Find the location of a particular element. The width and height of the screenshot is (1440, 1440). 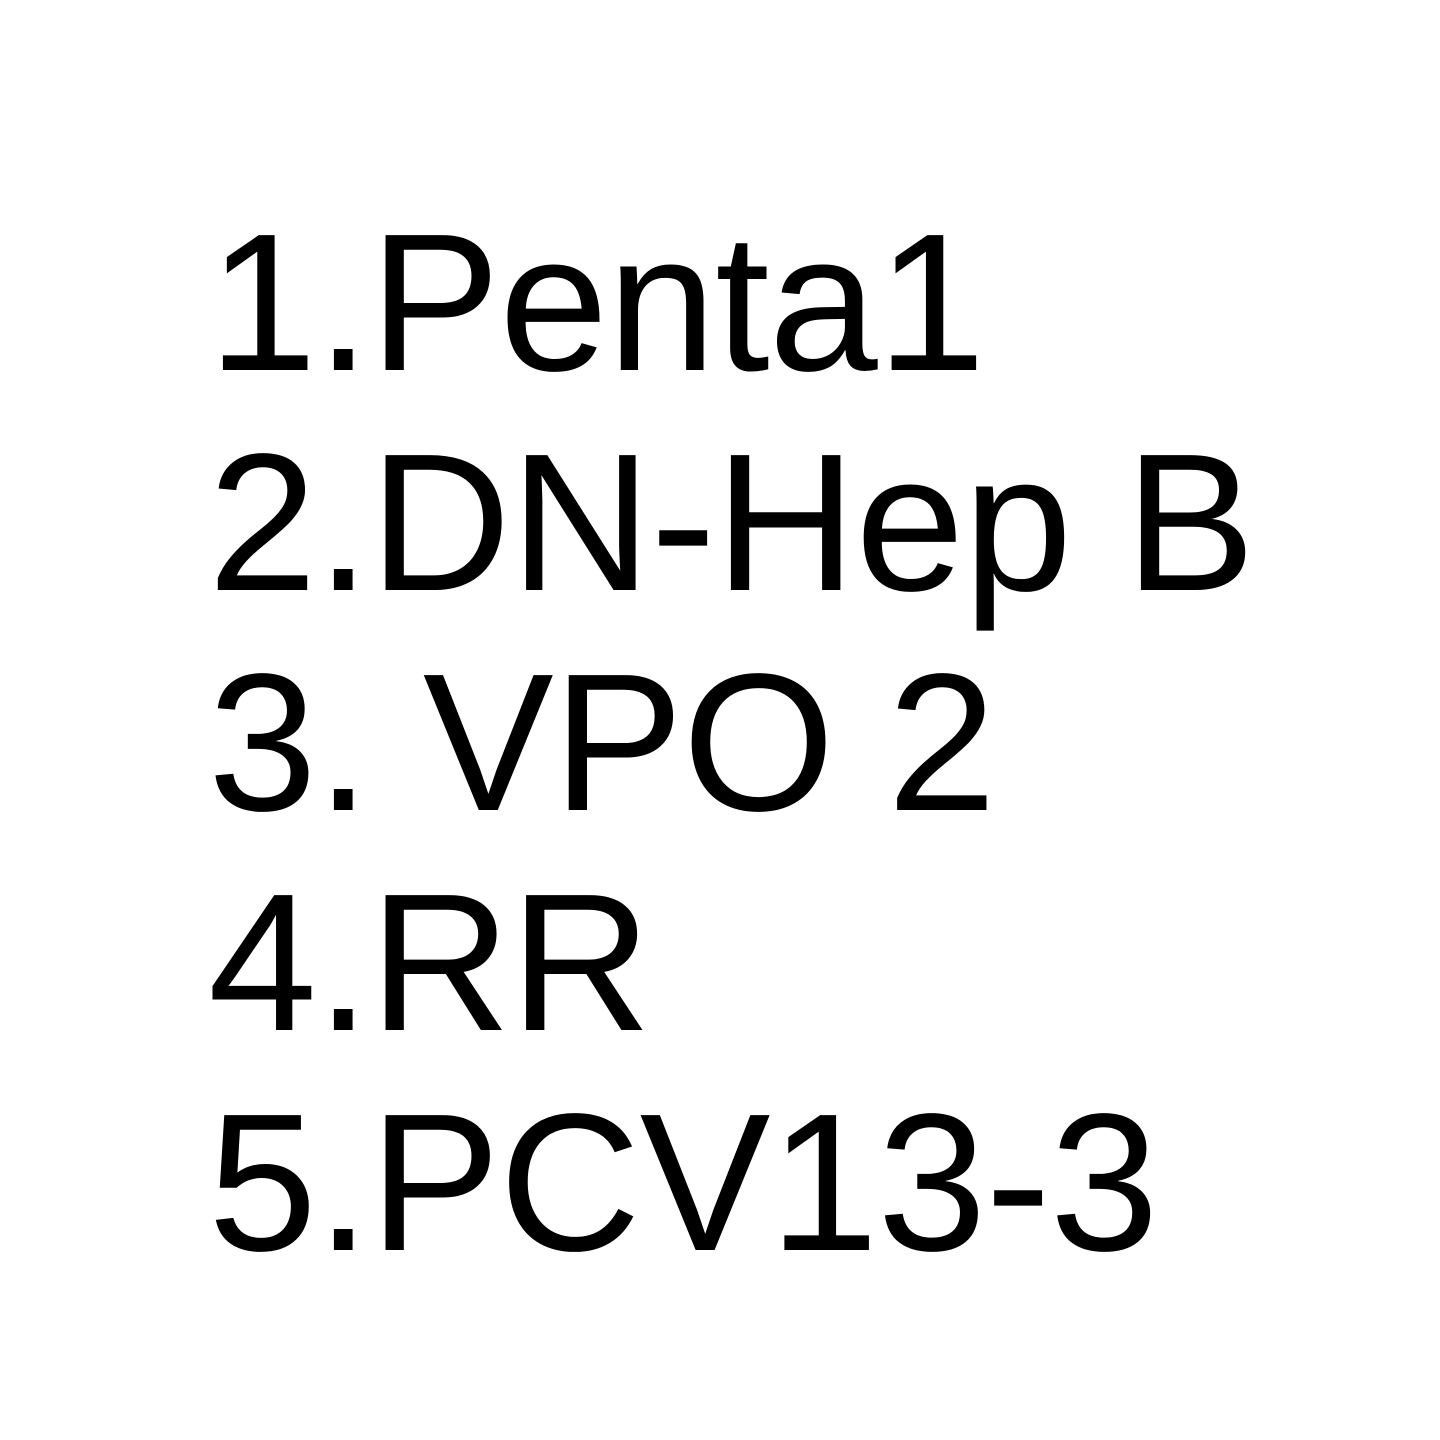

list-item: 4.RR is located at coordinates (430, 962).